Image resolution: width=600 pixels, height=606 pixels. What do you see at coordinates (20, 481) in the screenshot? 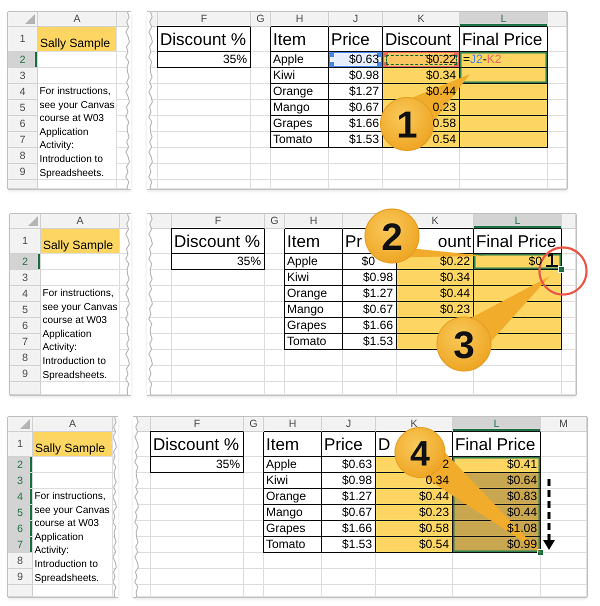
I see `row-header: 3` at bounding box center [20, 481].